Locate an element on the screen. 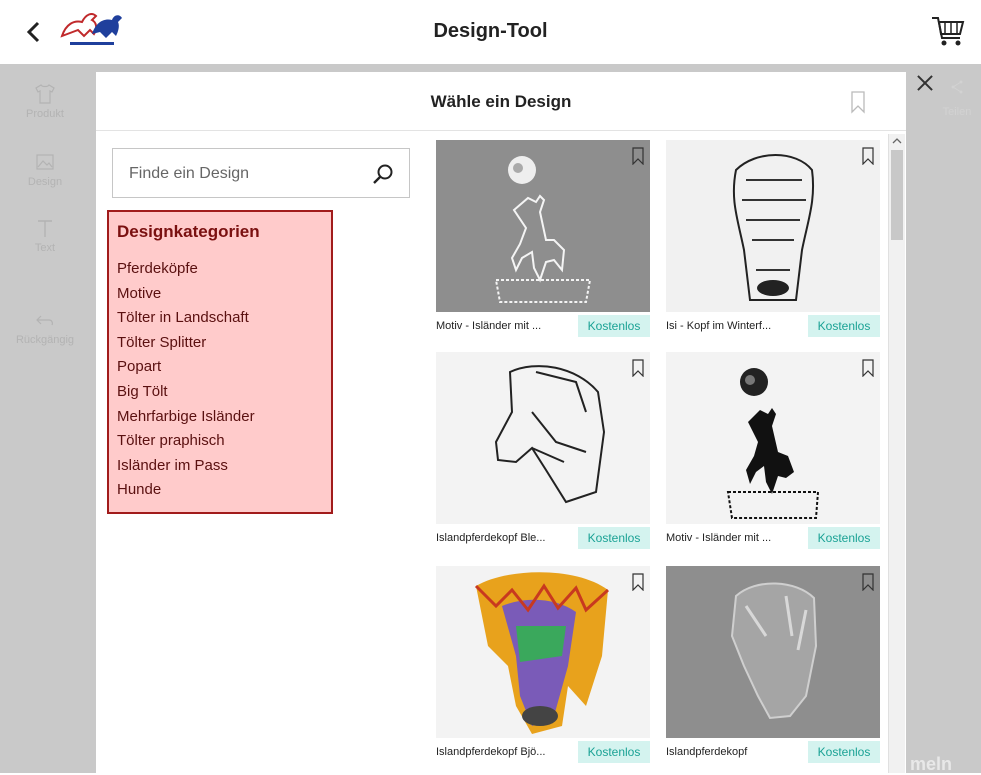 This screenshot has height=775, width=981. tool-design: Design is located at coordinates (45, 169).